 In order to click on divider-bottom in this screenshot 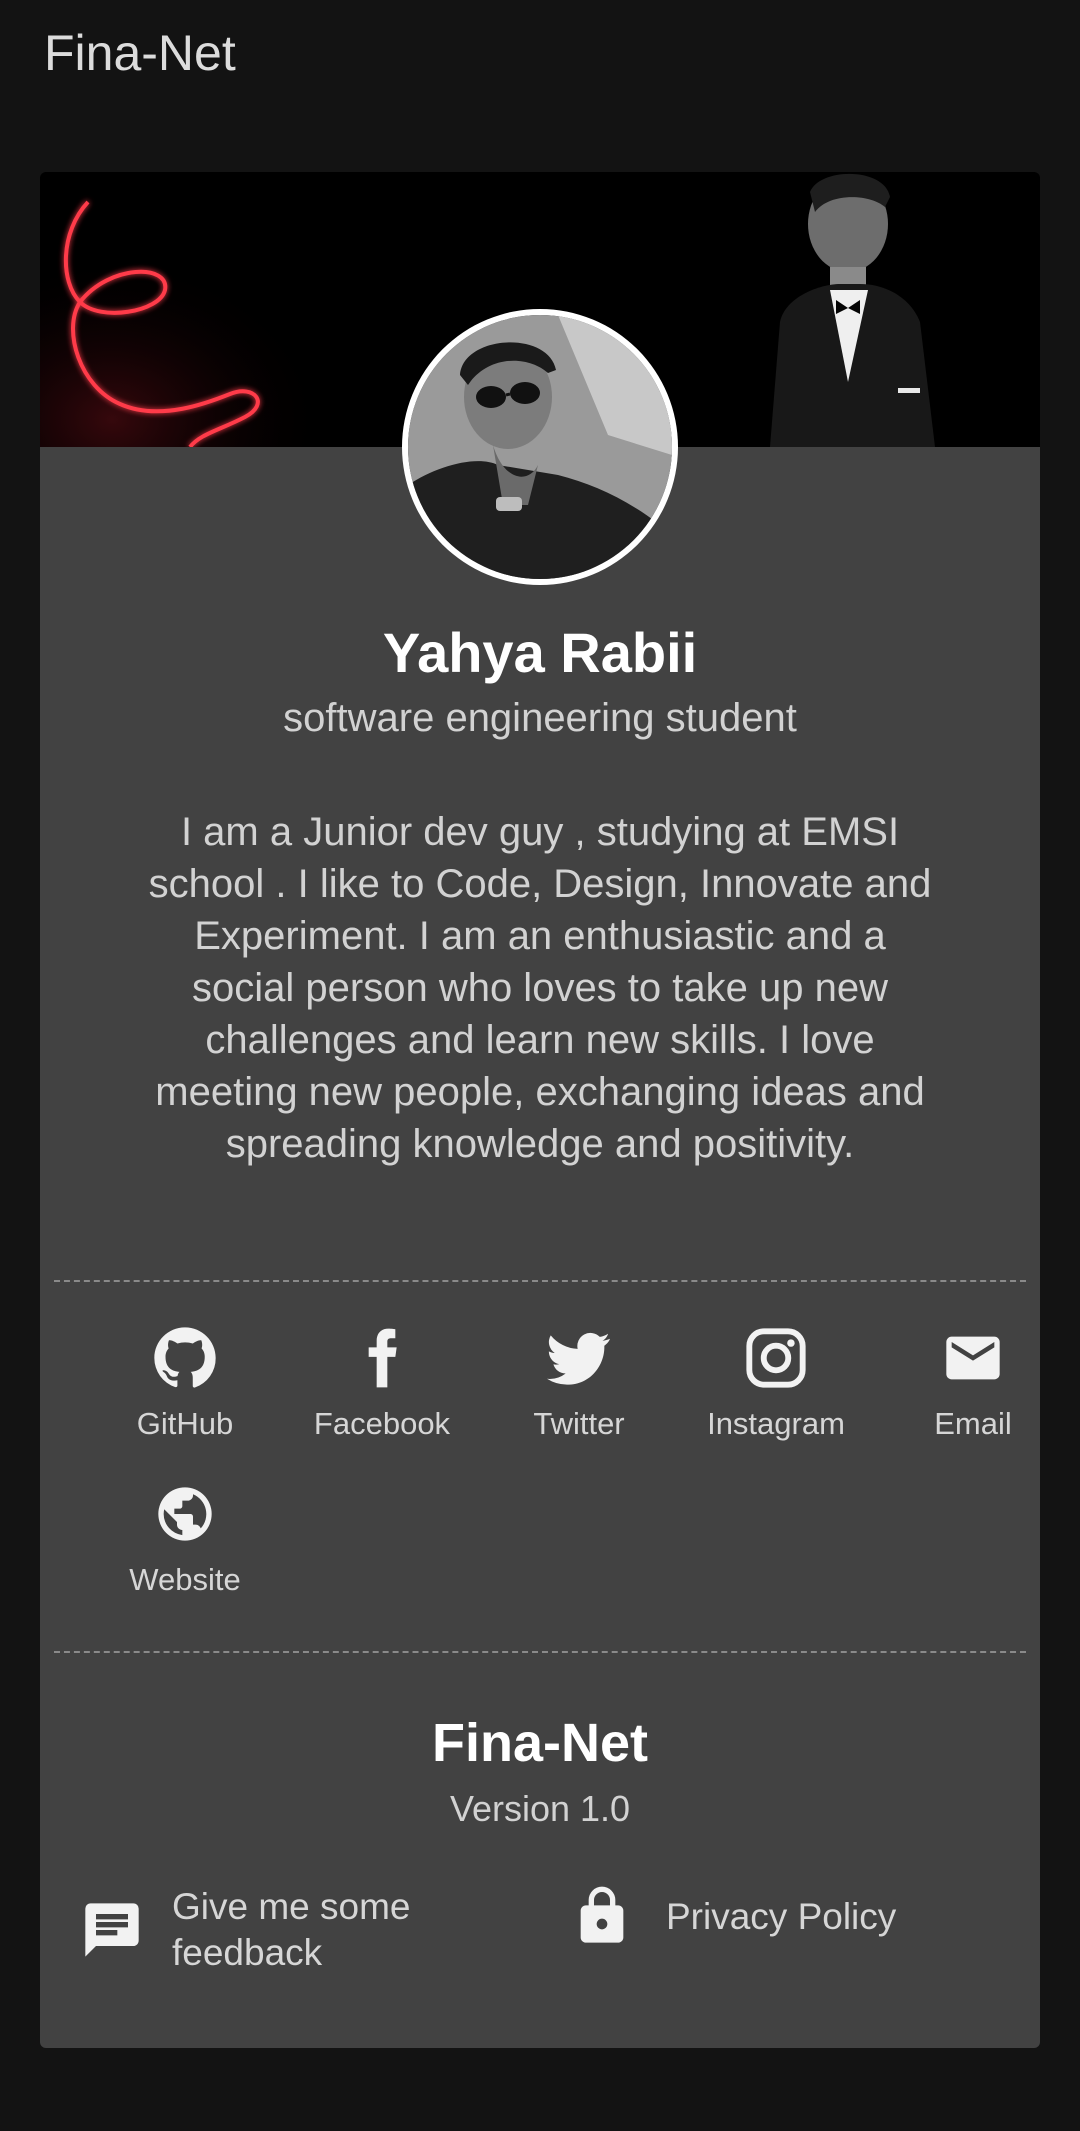, I will do `click(540, 1652)`.